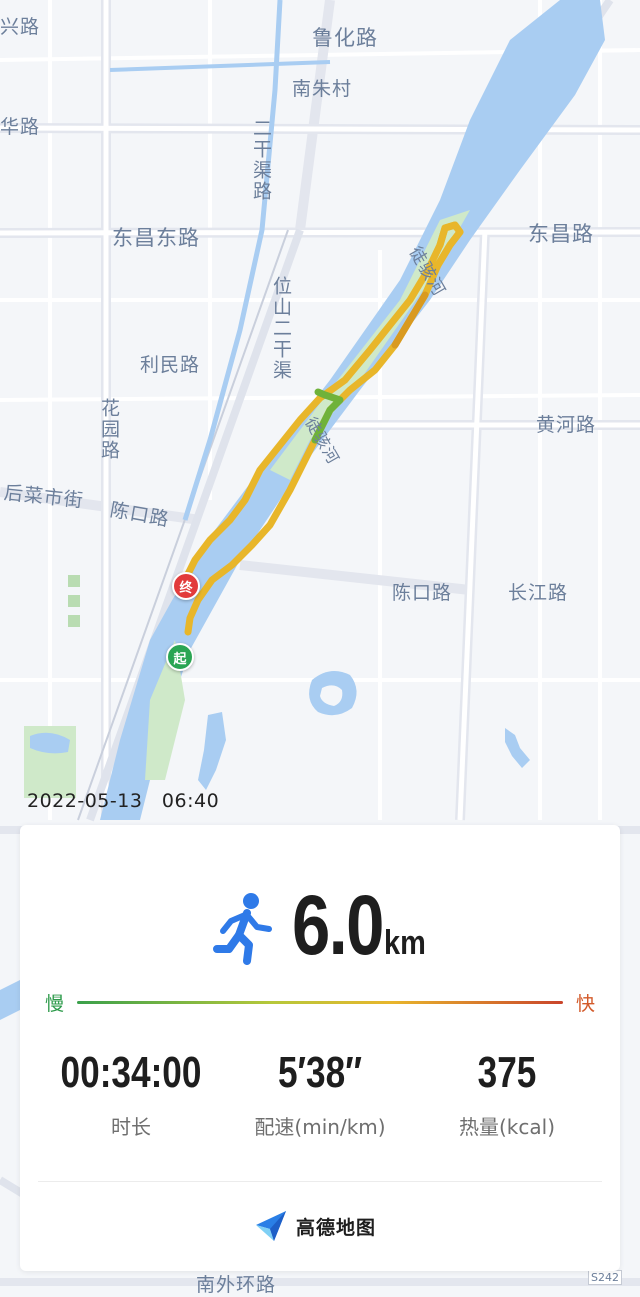 The height and width of the screenshot is (1297, 640). Describe the element at coordinates (507, 1072) in the screenshot. I see `calories-value: 375` at that location.